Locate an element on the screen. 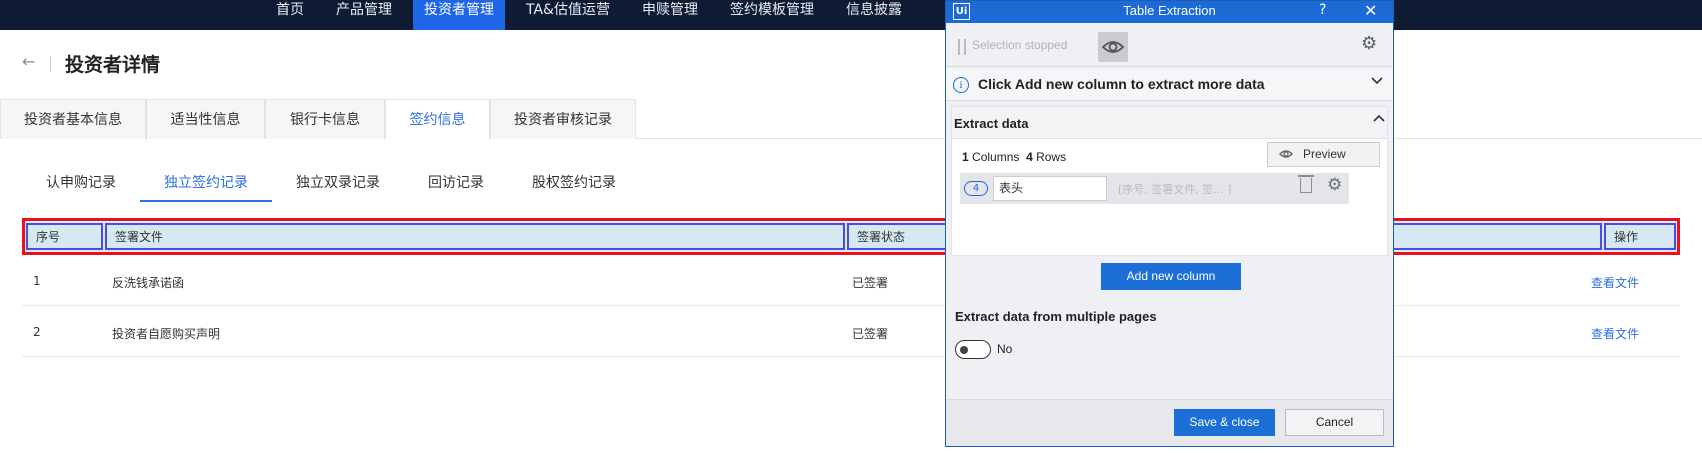 The image size is (1702, 453). tab-investor-basic-info: 投资者基本信息 is located at coordinates (73, 119).